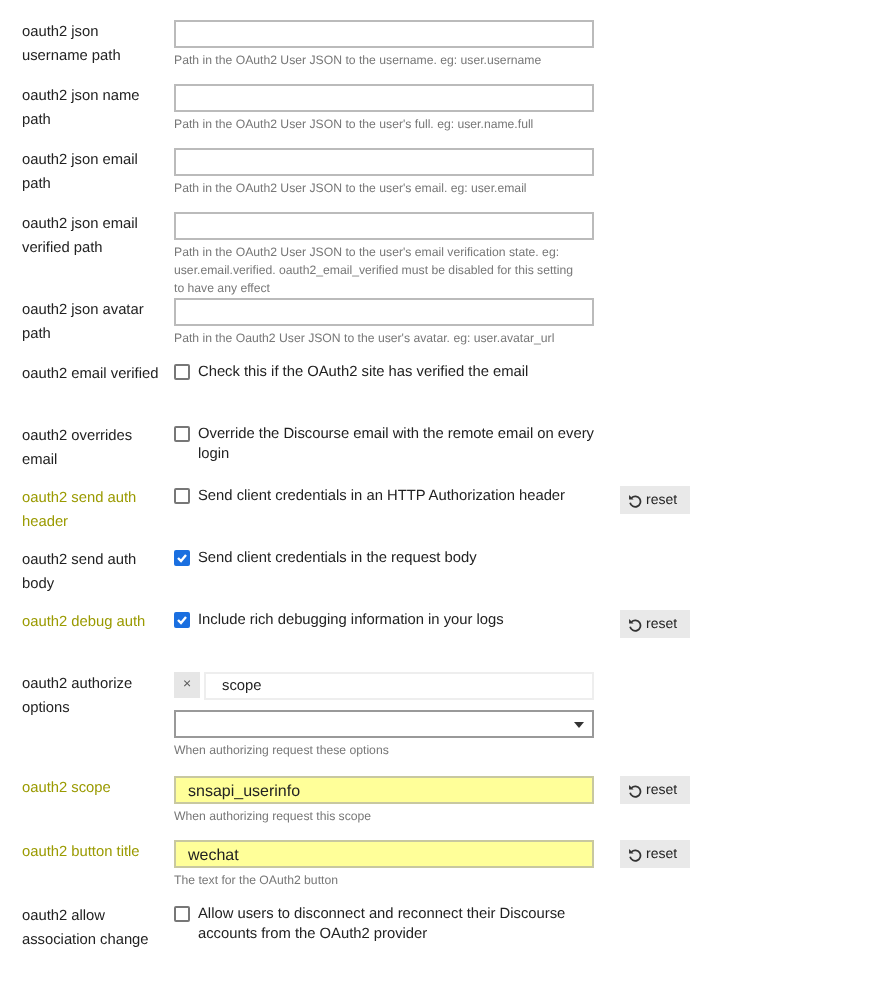 This screenshot has height=998, width=890. I want to click on caret-icon, so click(579, 724).